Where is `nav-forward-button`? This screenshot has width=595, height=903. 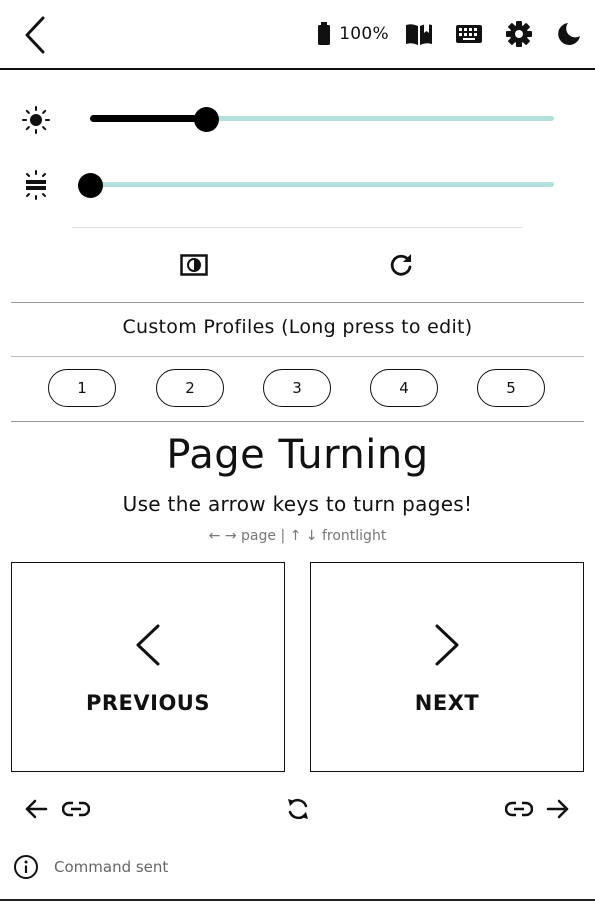
nav-forward-button is located at coordinates (559, 809).